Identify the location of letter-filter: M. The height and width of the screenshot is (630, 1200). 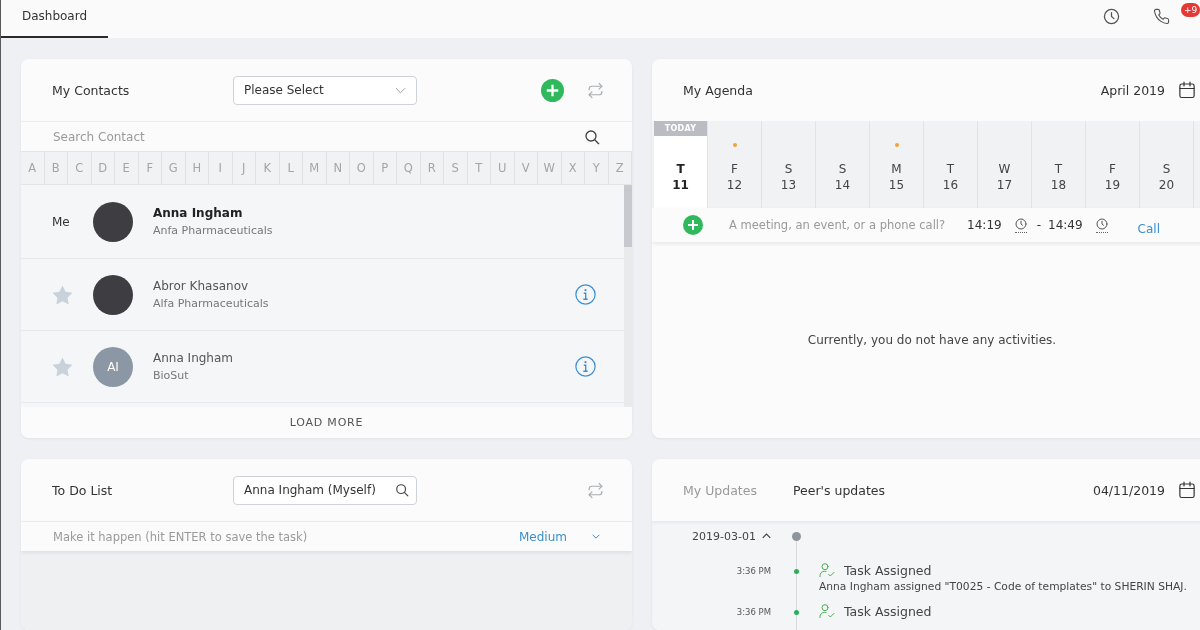
(315, 168).